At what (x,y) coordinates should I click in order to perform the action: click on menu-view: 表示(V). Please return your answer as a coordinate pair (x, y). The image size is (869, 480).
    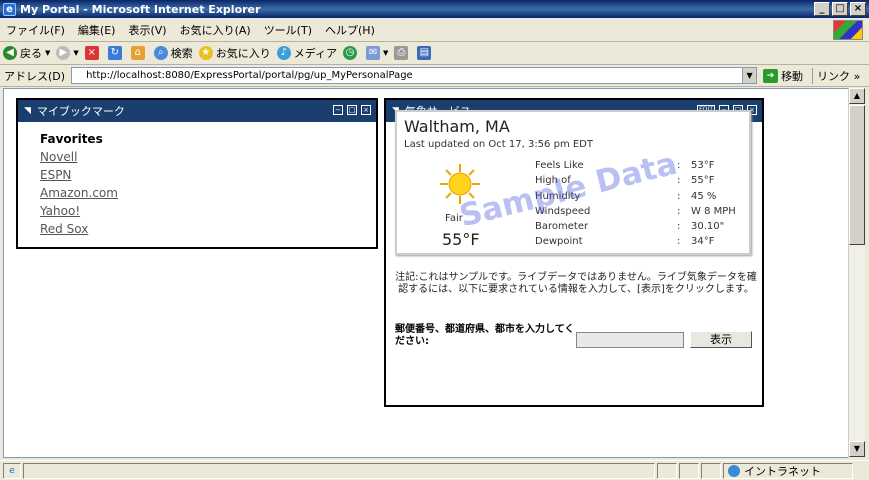
    Looking at the image, I should click on (147, 30).